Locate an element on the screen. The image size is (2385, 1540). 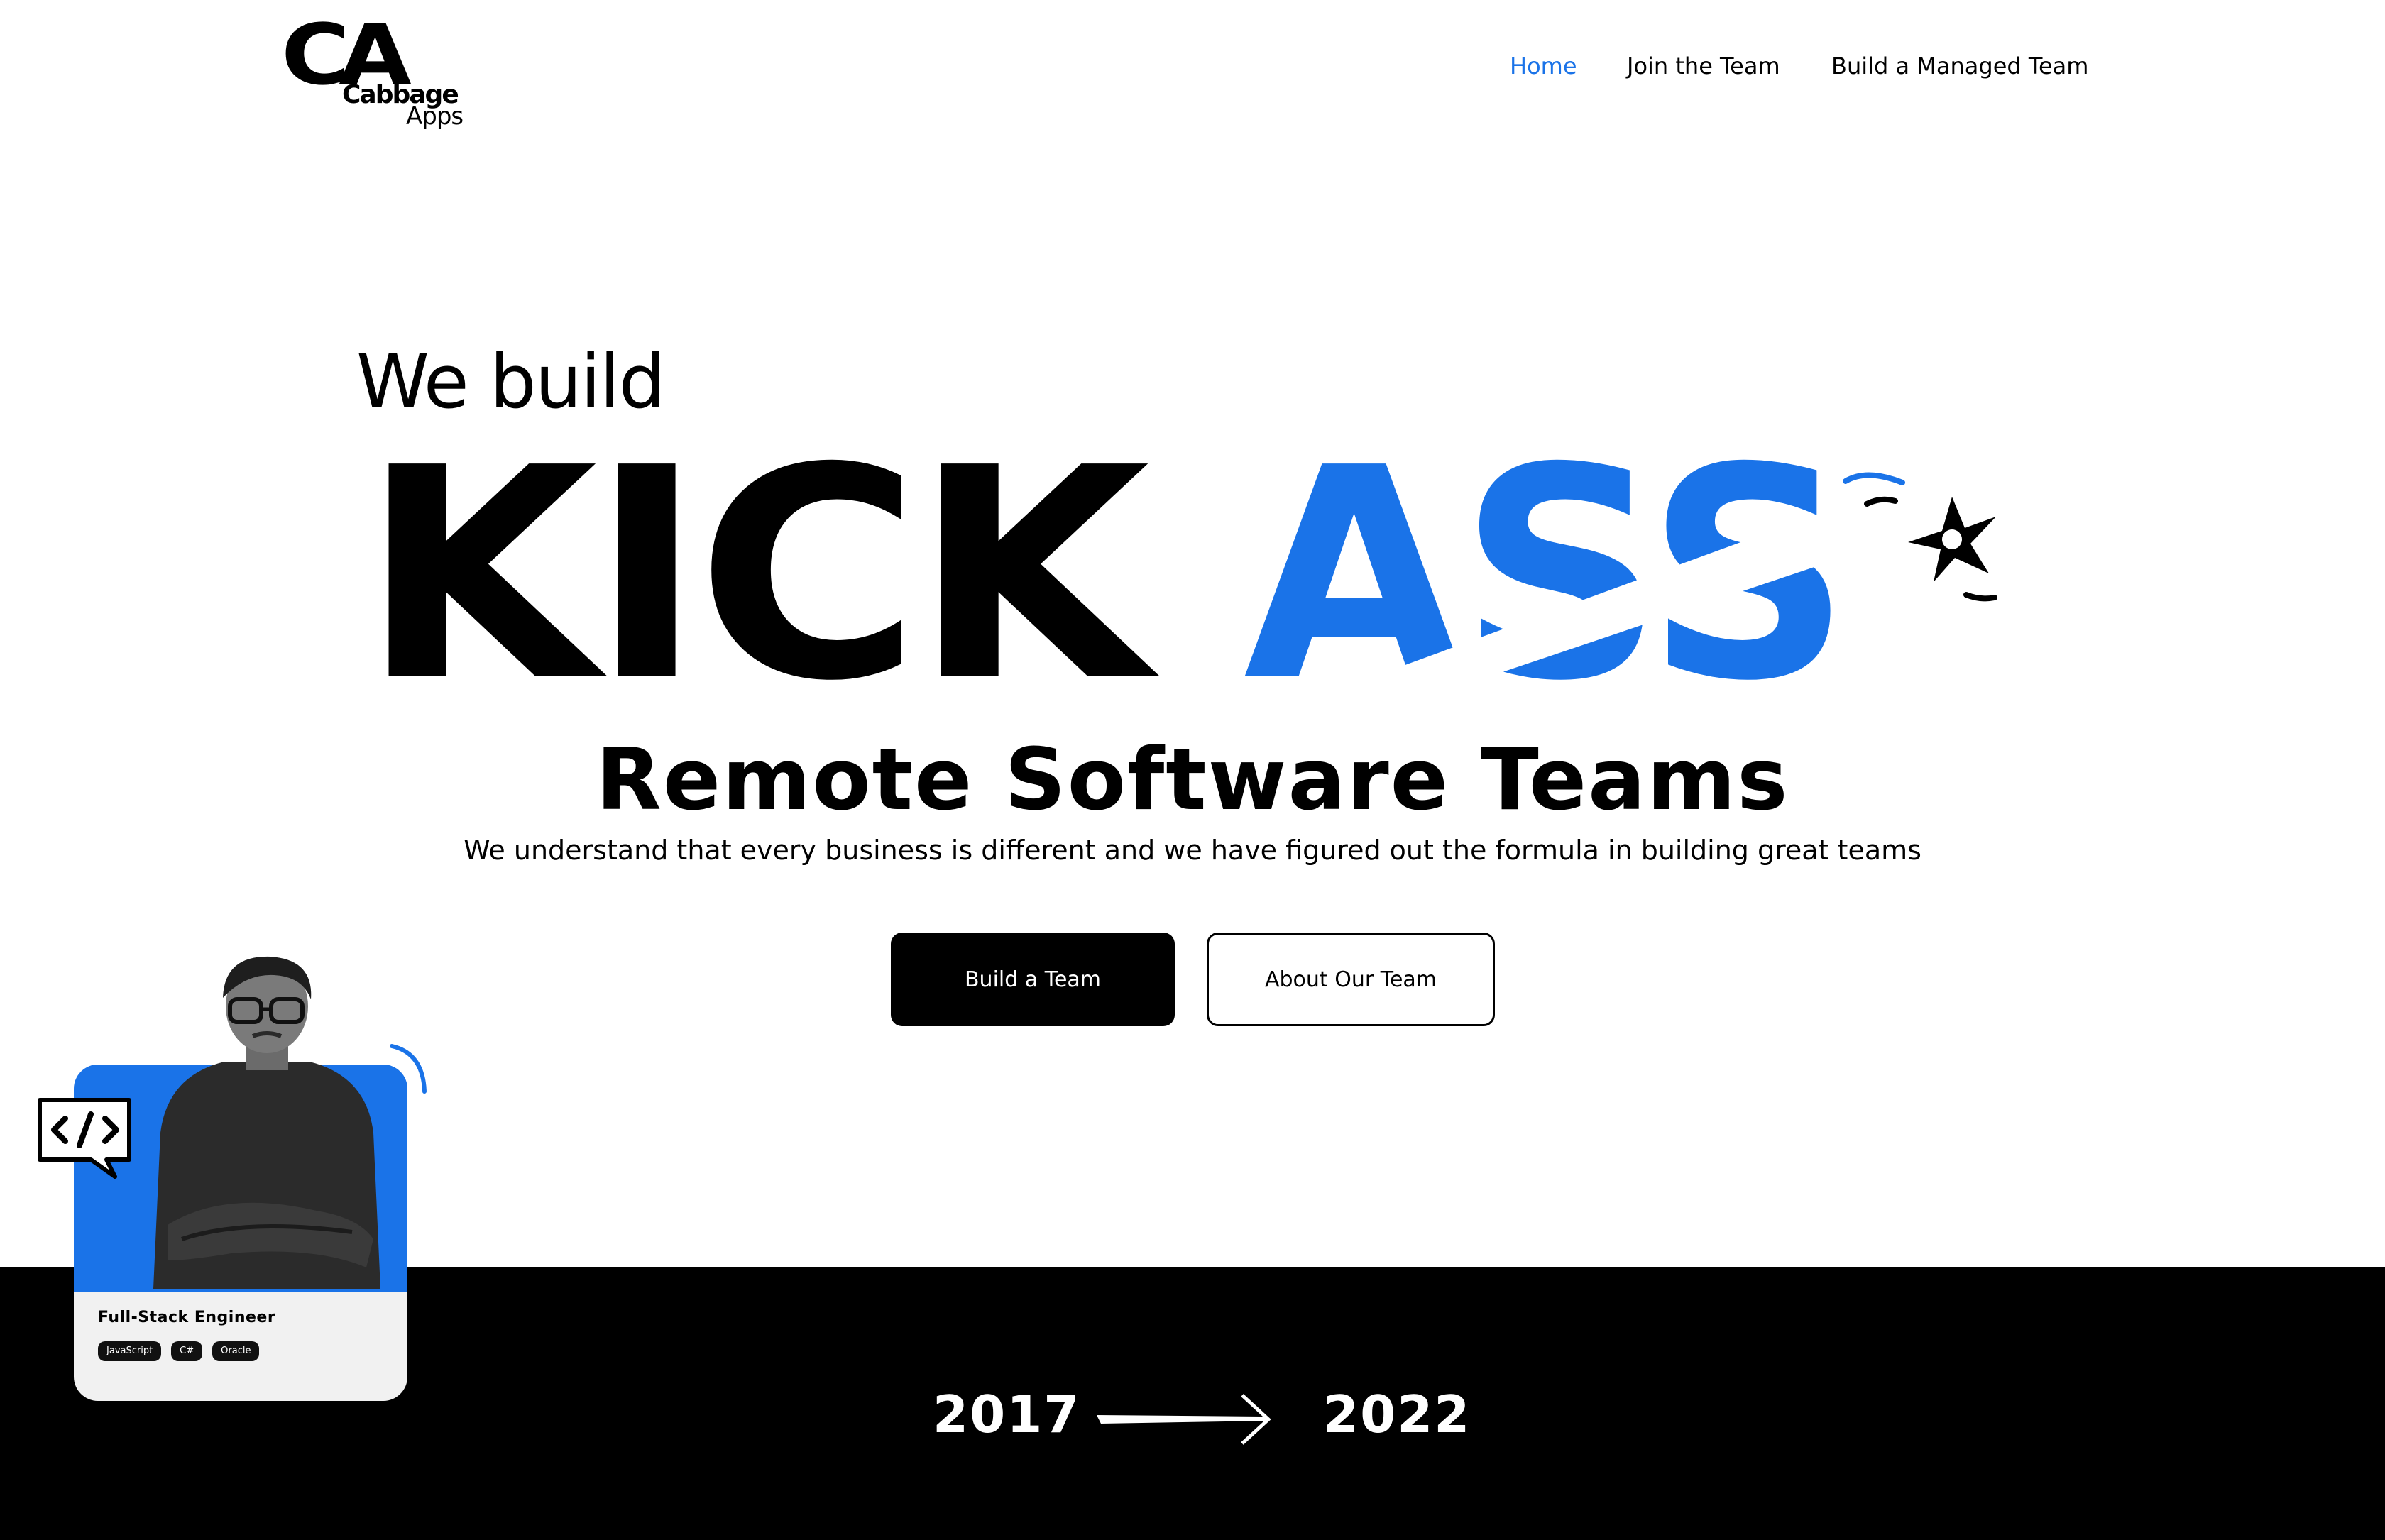
motion-arc-blue is located at coordinates (1874, 478).